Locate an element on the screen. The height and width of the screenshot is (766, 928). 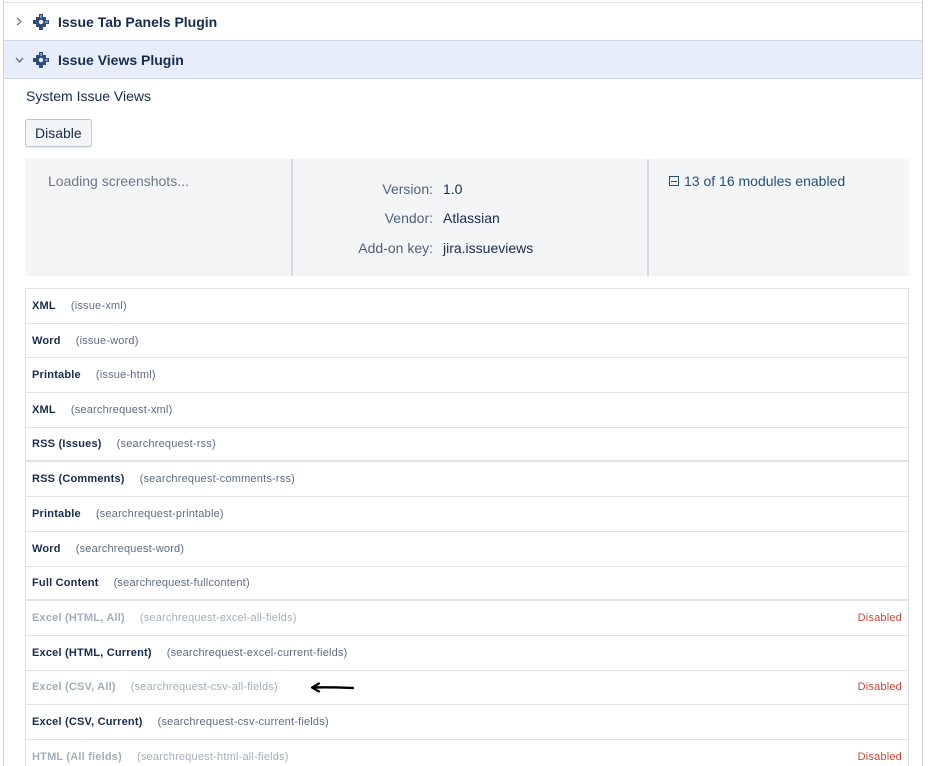
module-name: Excel (HTML, Current) is located at coordinates (92, 652).